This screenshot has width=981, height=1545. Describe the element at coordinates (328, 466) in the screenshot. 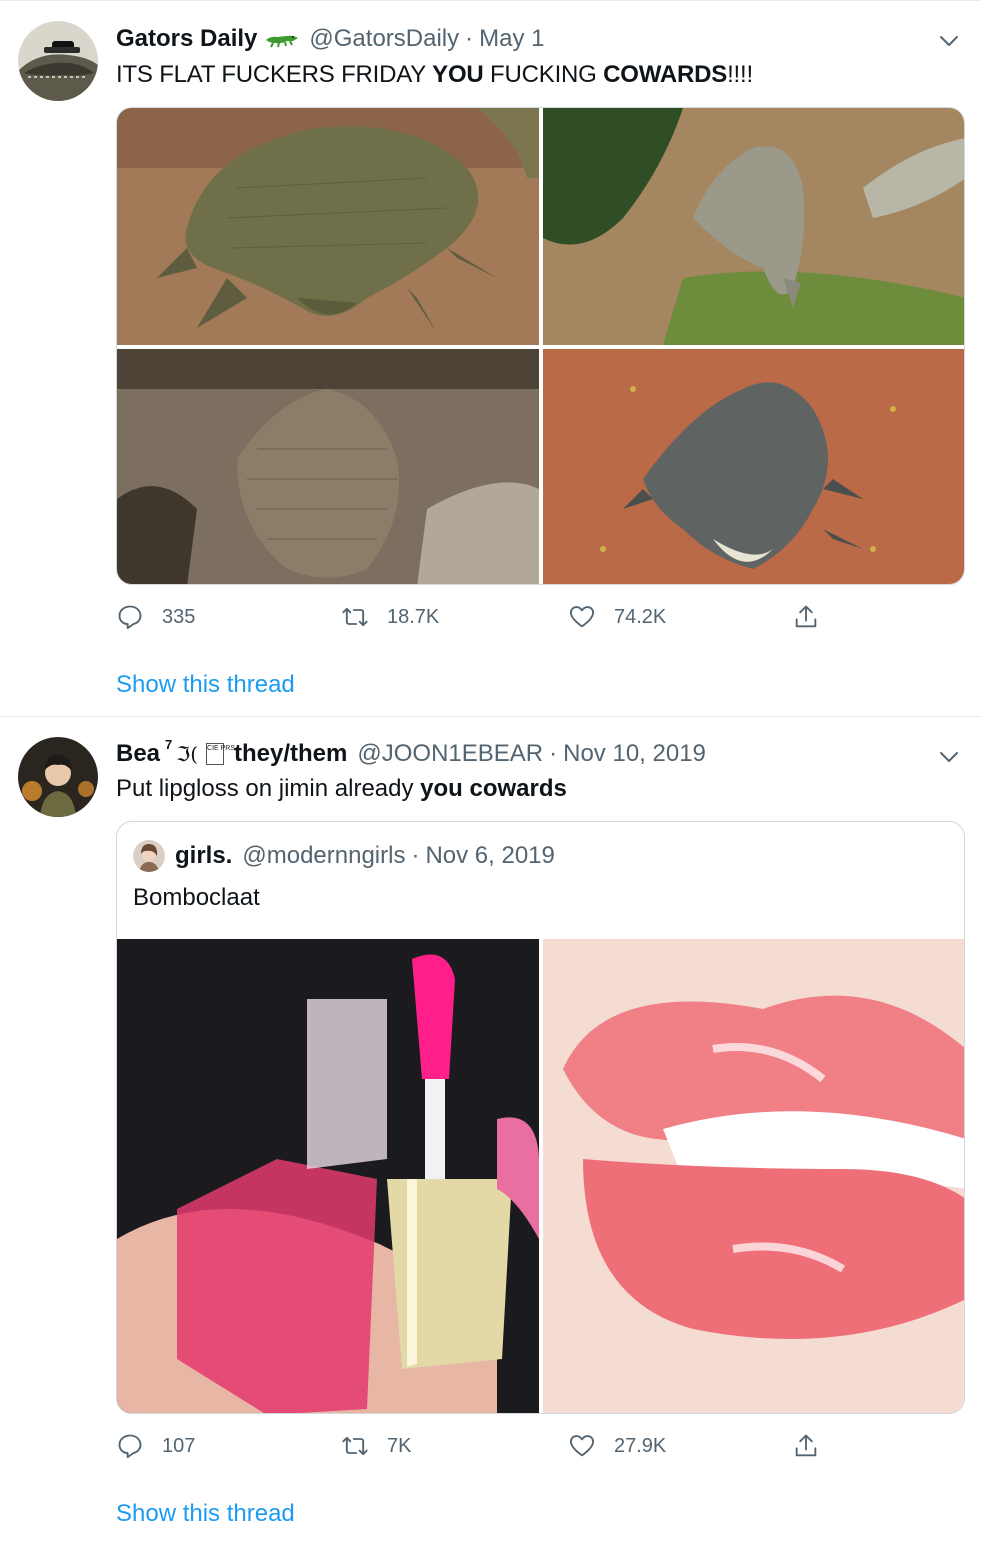

I see `crocodile-rock-photo` at that location.